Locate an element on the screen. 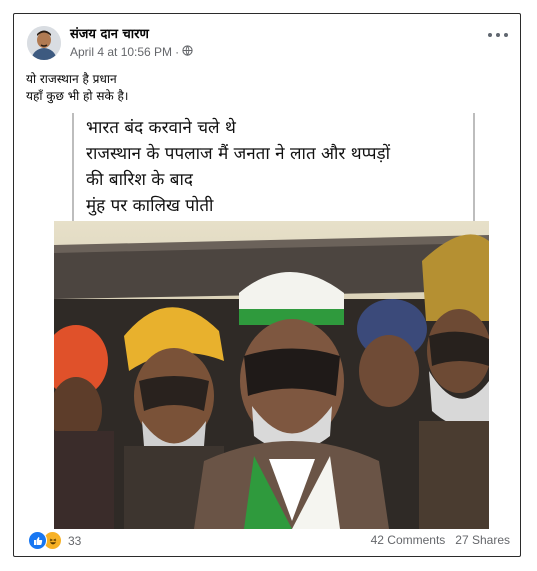 The image size is (537, 571). reaction-count: 33 is located at coordinates (75, 540).